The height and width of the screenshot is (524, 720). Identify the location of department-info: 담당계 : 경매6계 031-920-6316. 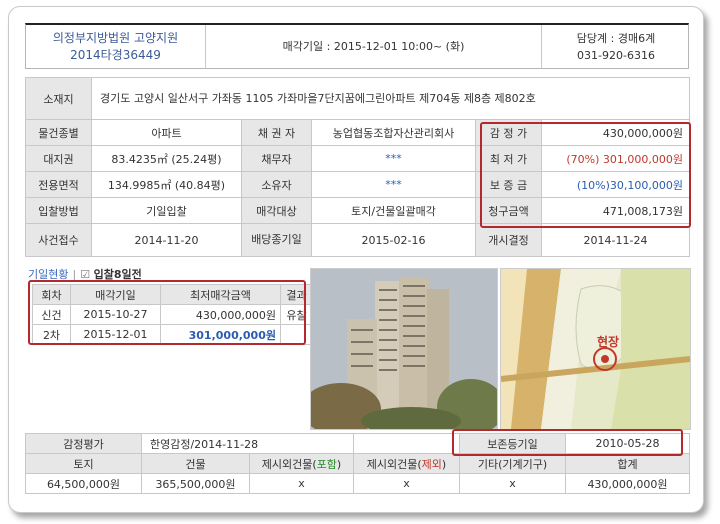
(615, 47).